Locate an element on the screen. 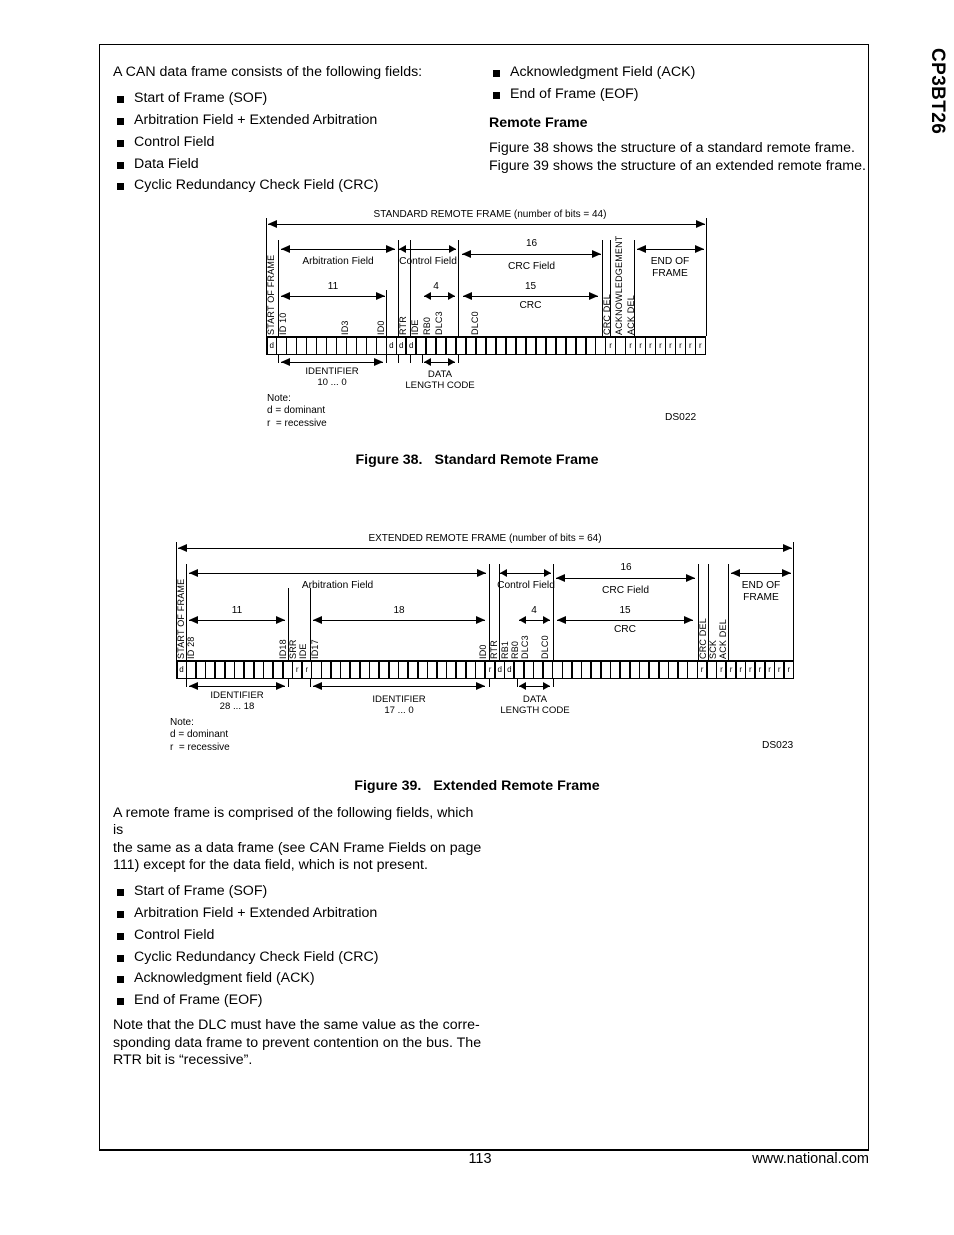 The width and height of the screenshot is (954, 1235). list-item: Cyclic Redundancy Check Field (CRC) is located at coordinates (299, 957).